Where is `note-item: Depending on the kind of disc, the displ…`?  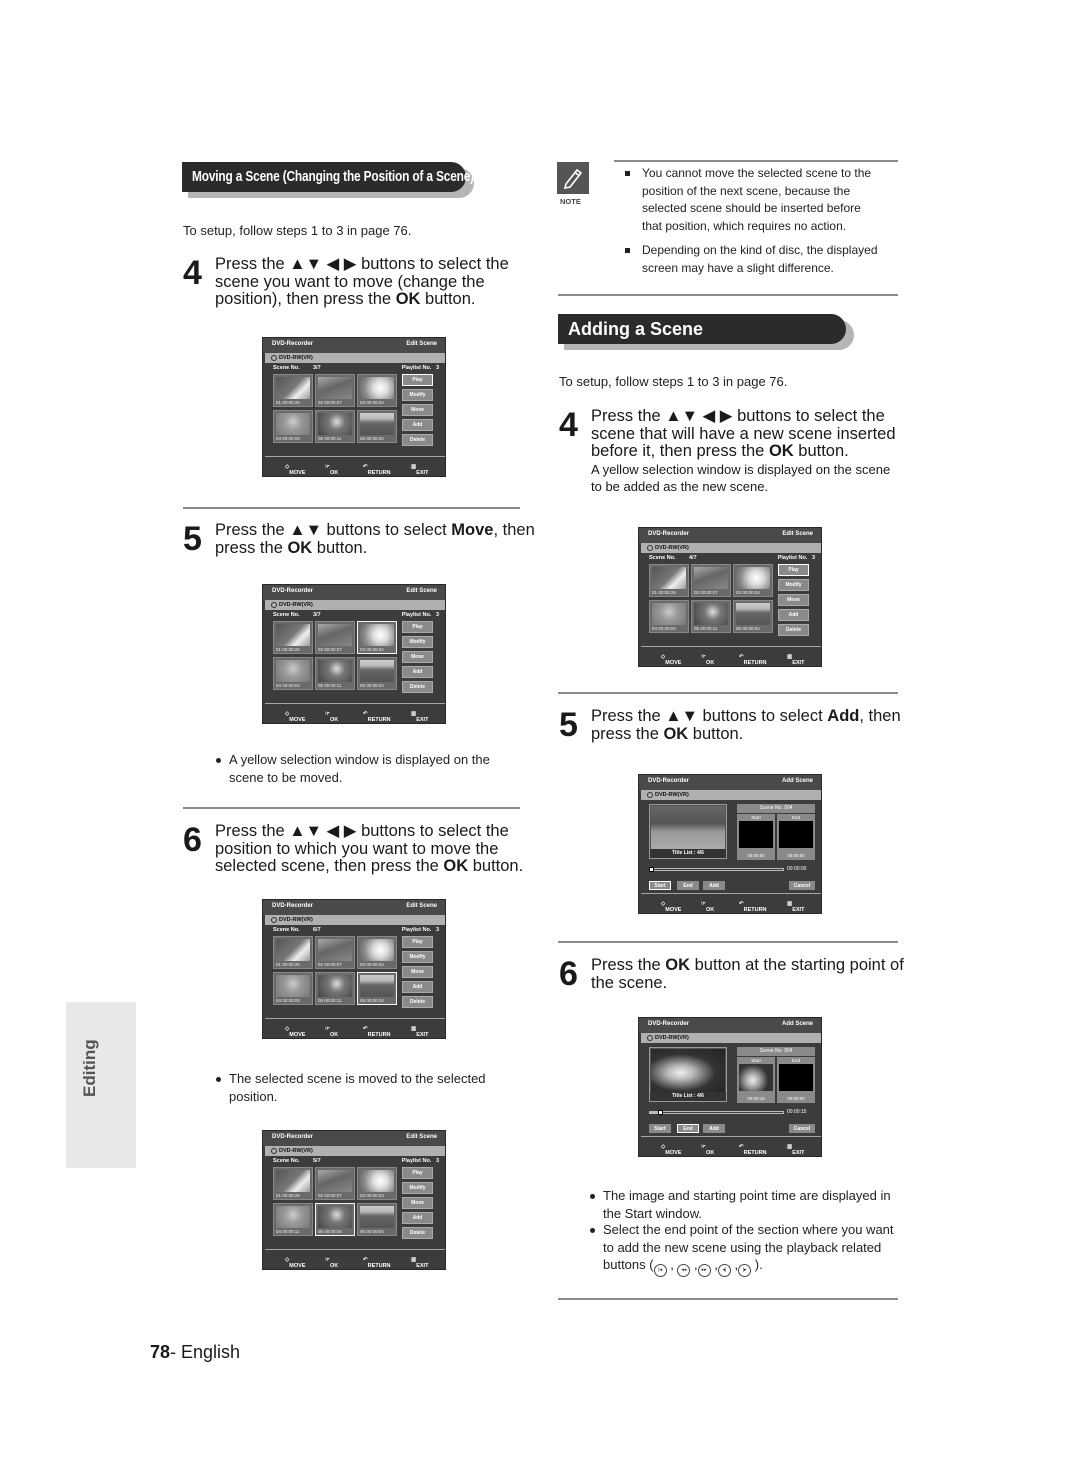 note-item: Depending on the kind of disc, the displ… is located at coordinates (751, 259).